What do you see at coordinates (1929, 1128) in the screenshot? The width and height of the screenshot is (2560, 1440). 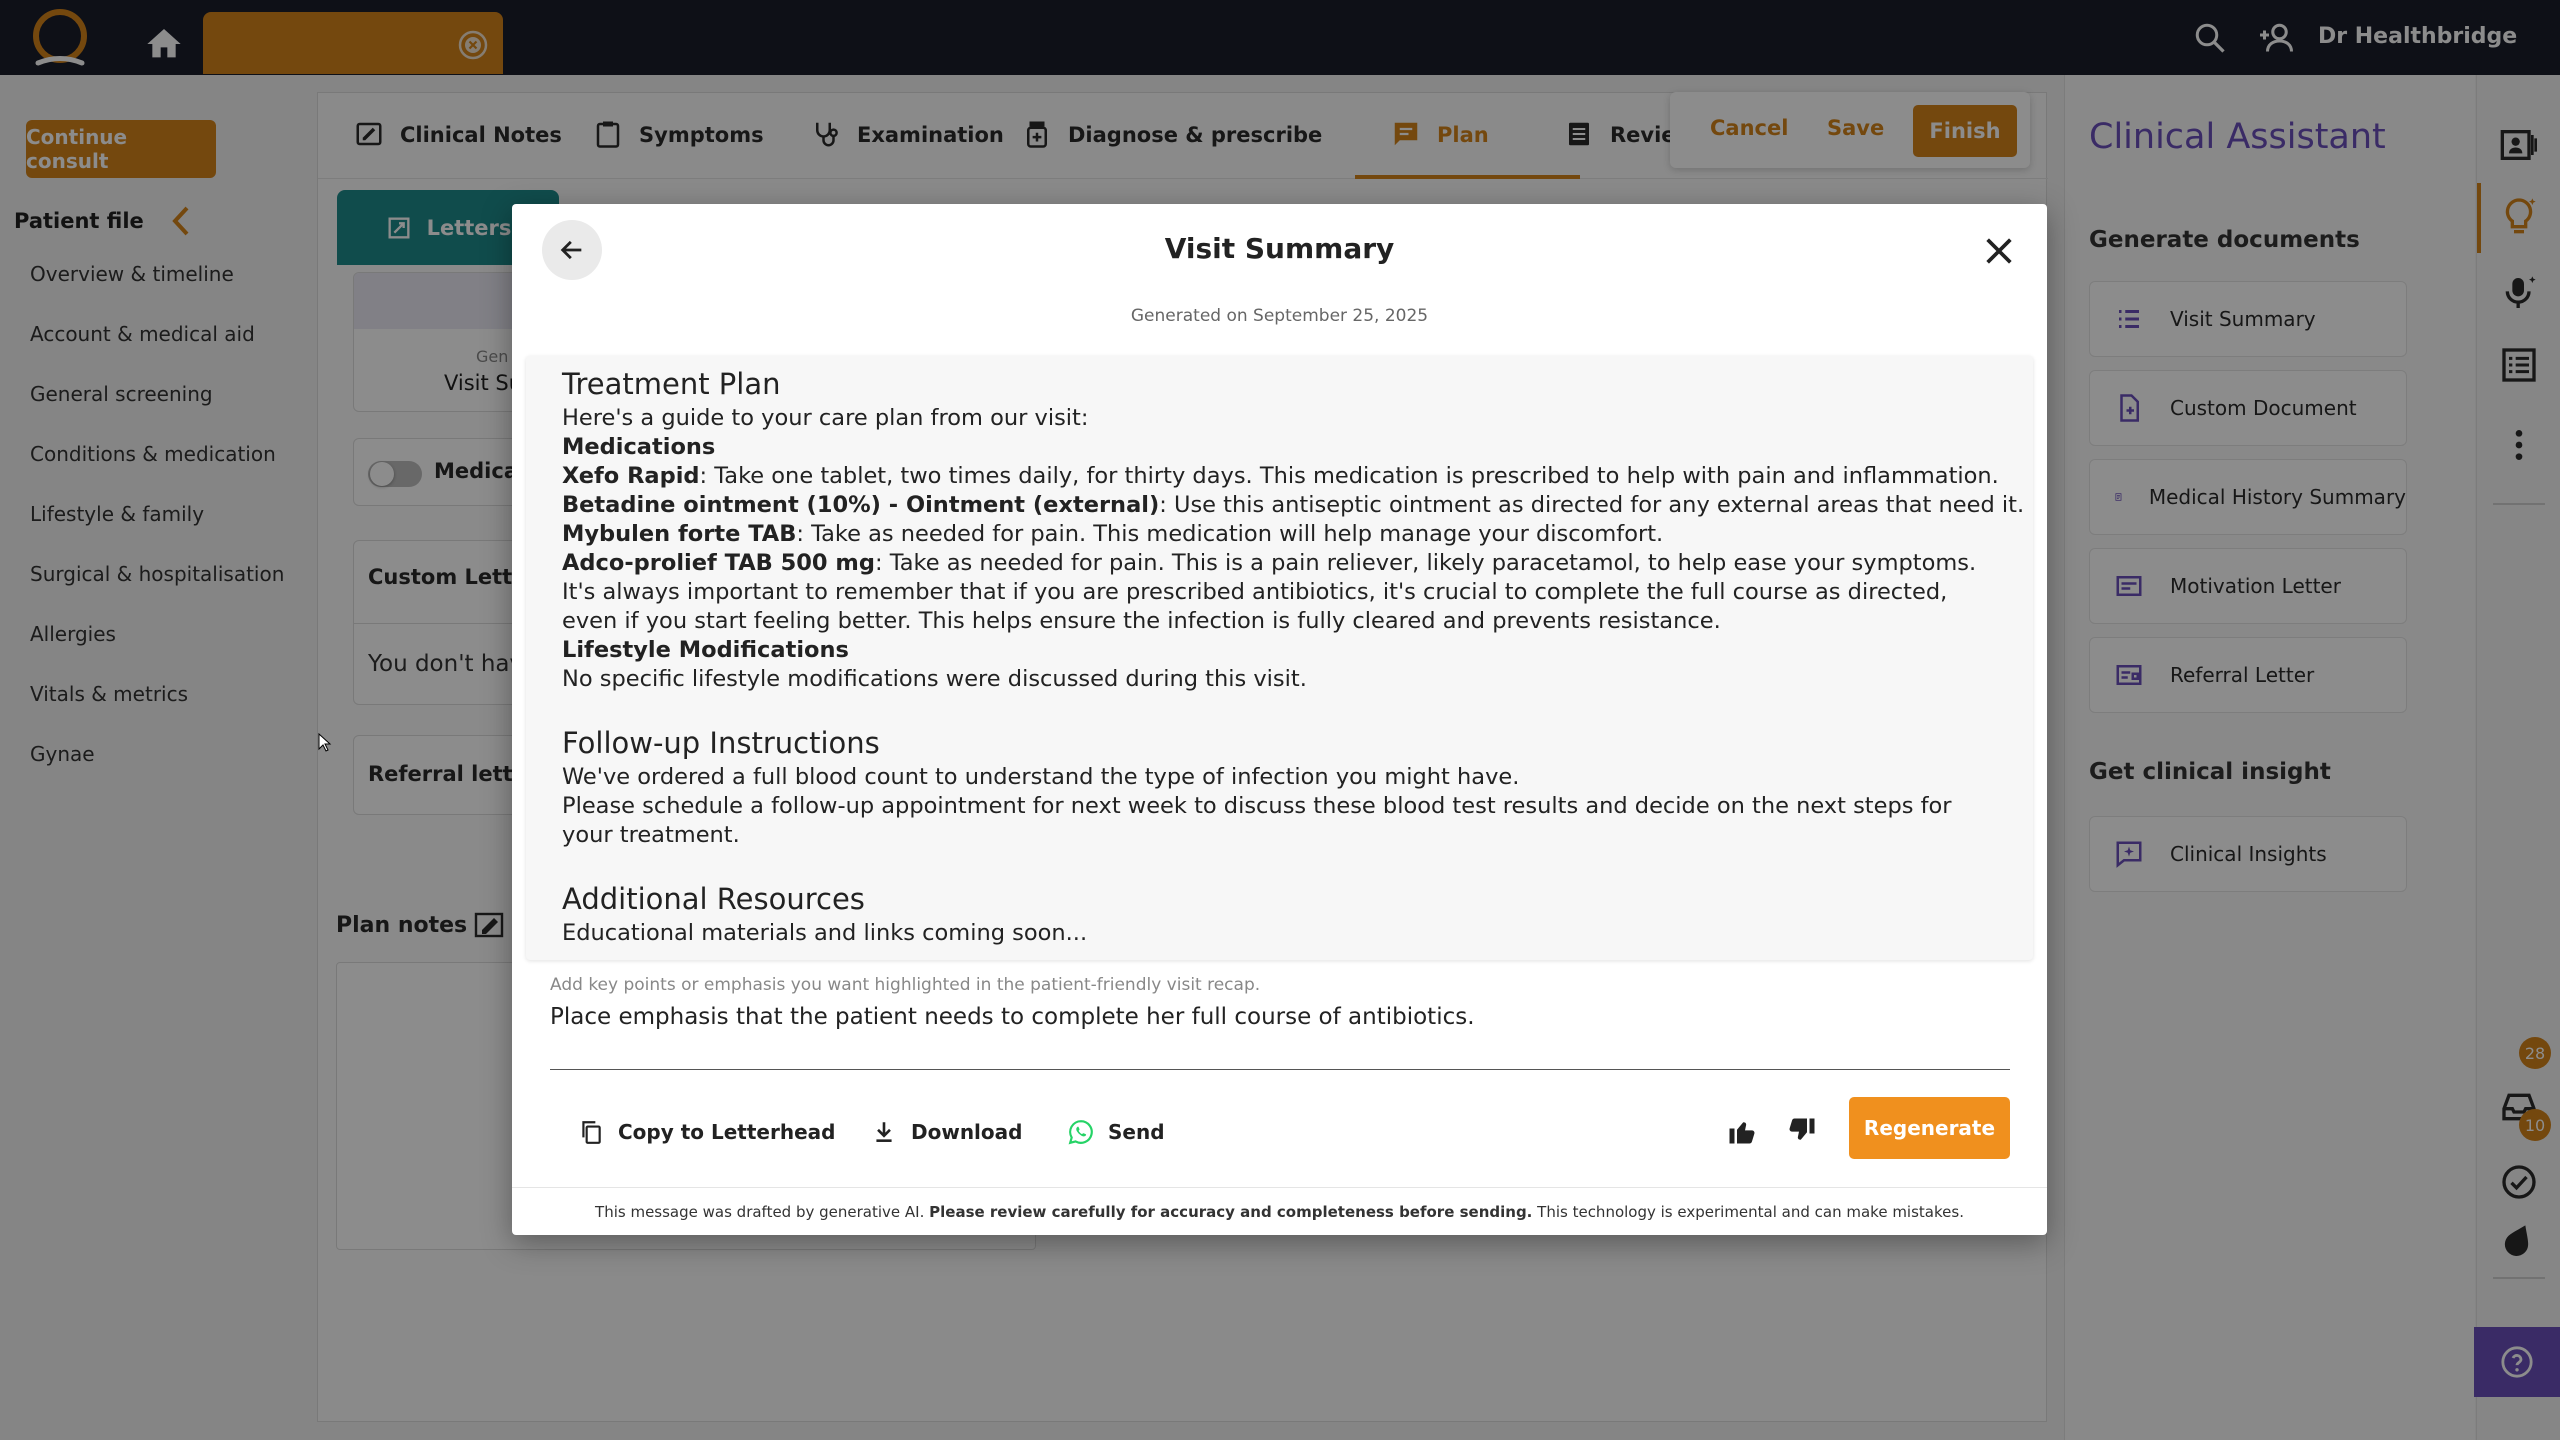 I see `regenerate-button: Regenerate` at bounding box center [1929, 1128].